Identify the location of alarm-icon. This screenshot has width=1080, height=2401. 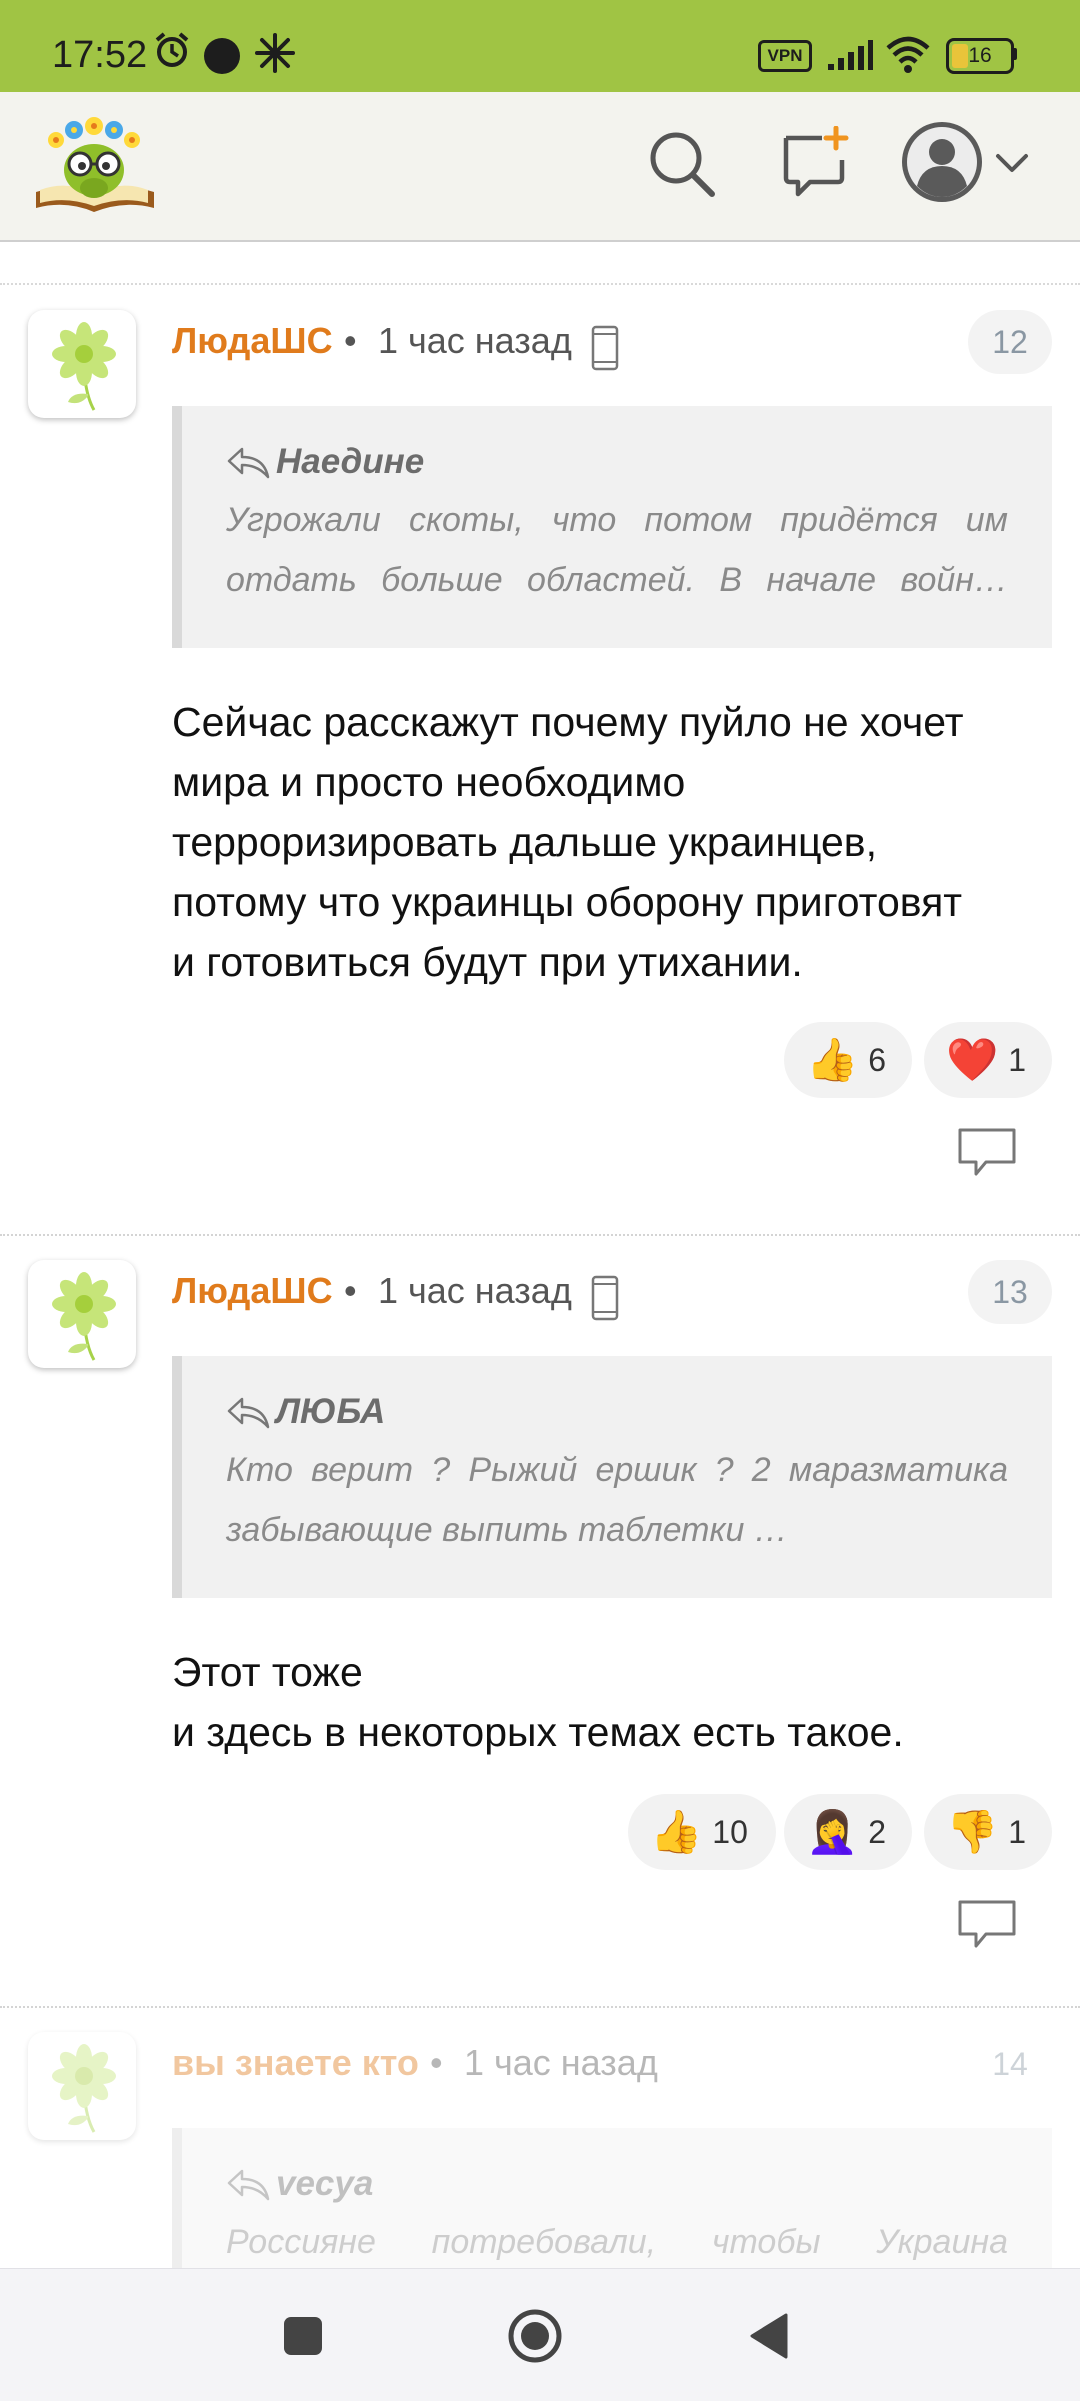
(172, 49).